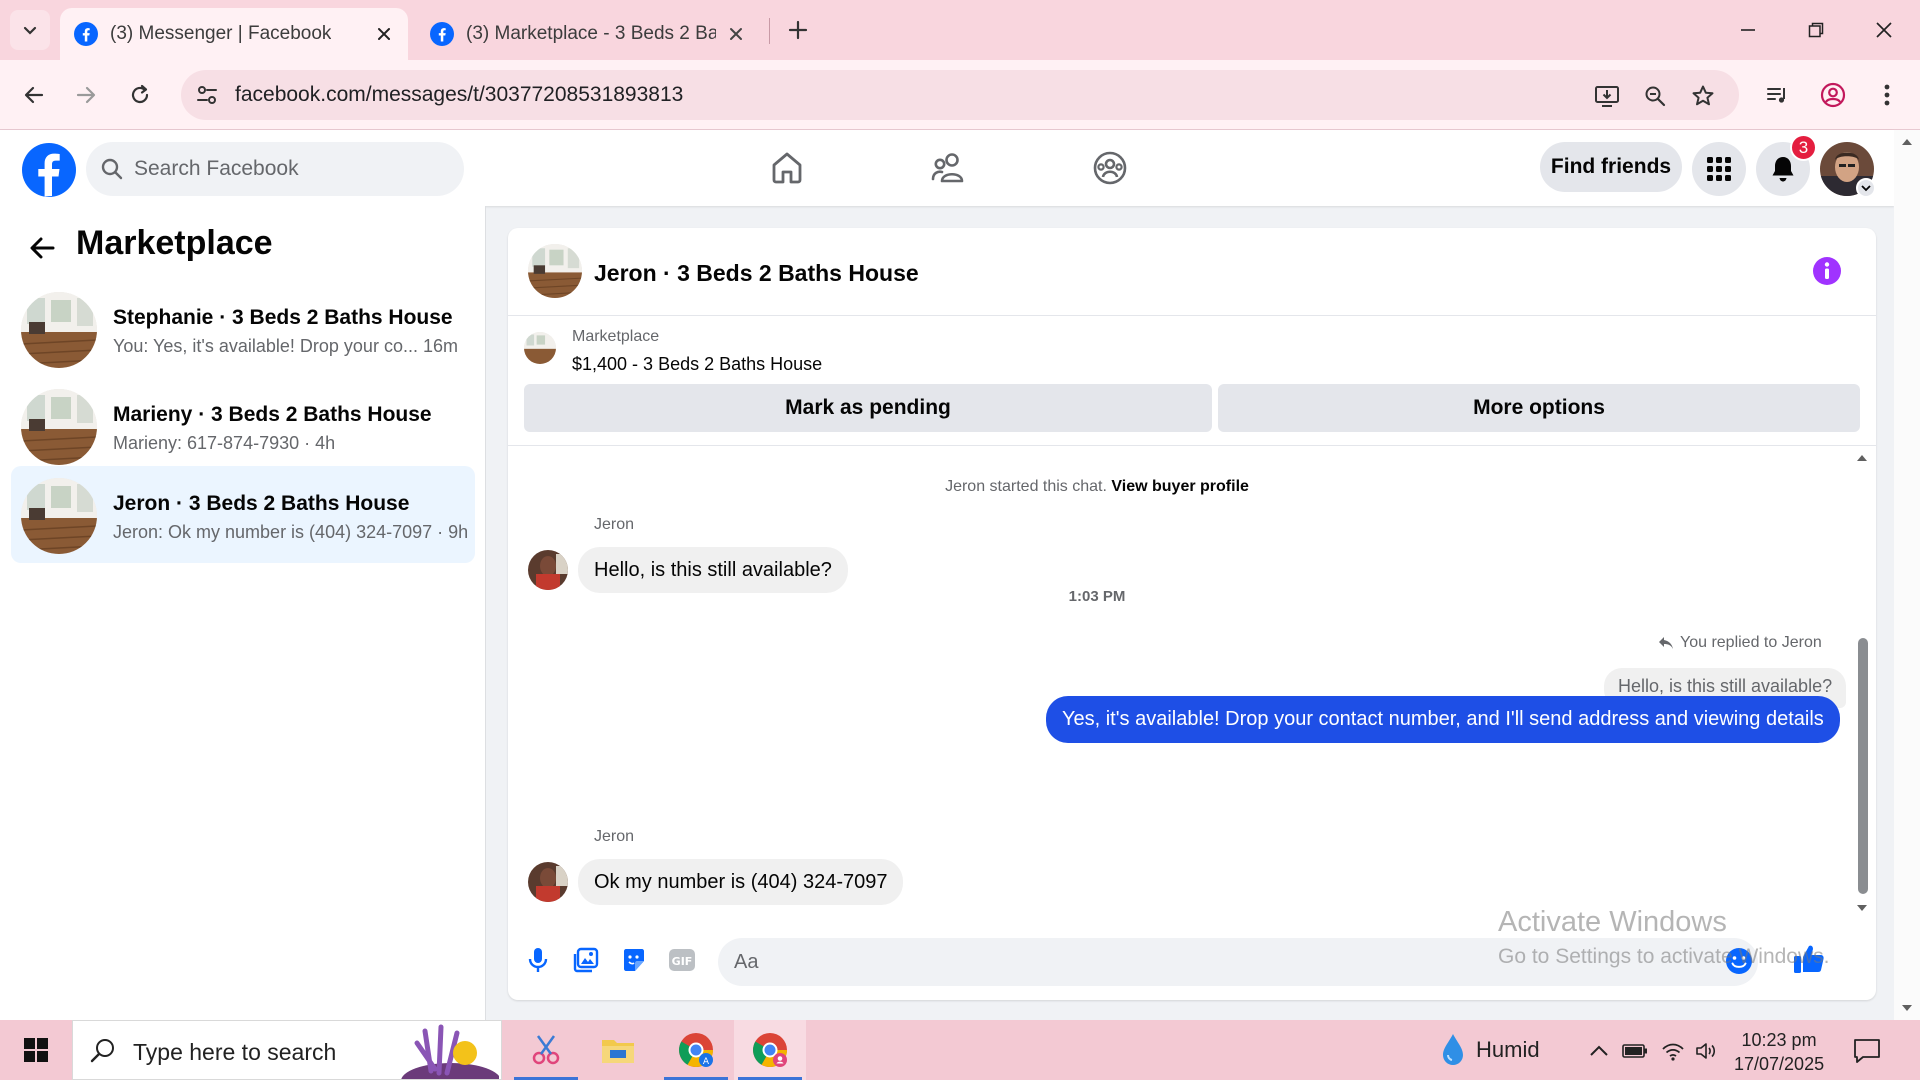  I want to click on nav-friends-icon, so click(948, 168).